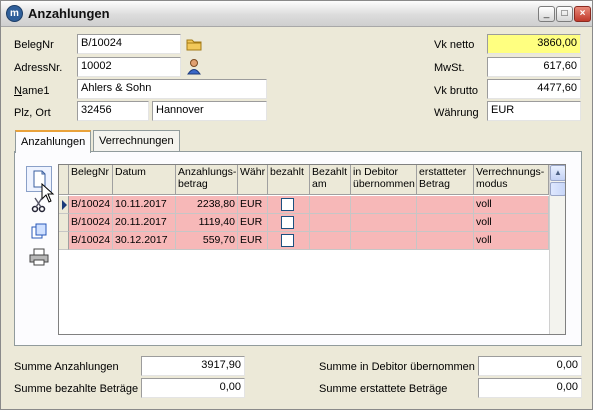 The width and height of the screenshot is (593, 410). What do you see at coordinates (511, 180) in the screenshot?
I see `column-header-modus: Verrechnungs-modus` at bounding box center [511, 180].